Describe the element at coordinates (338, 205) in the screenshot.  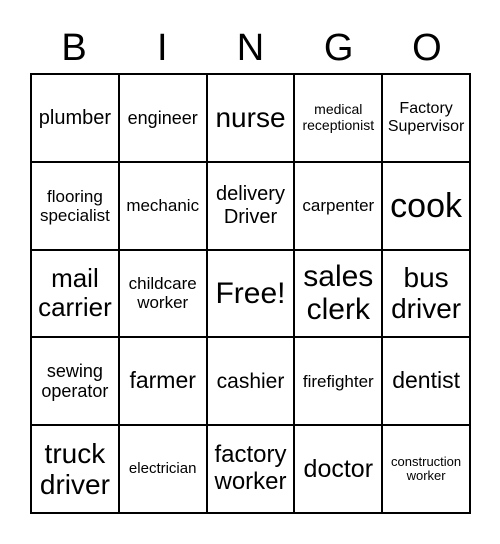
I see `bingo-cell: carpenter` at that location.